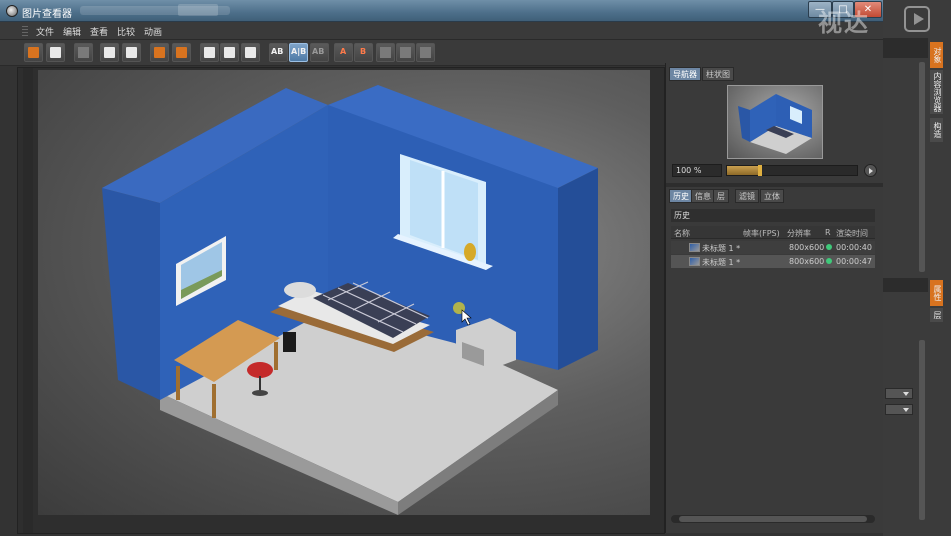 The image size is (951, 536). What do you see at coordinates (45, 31) in the screenshot?
I see `menu-file: 文件` at bounding box center [45, 31].